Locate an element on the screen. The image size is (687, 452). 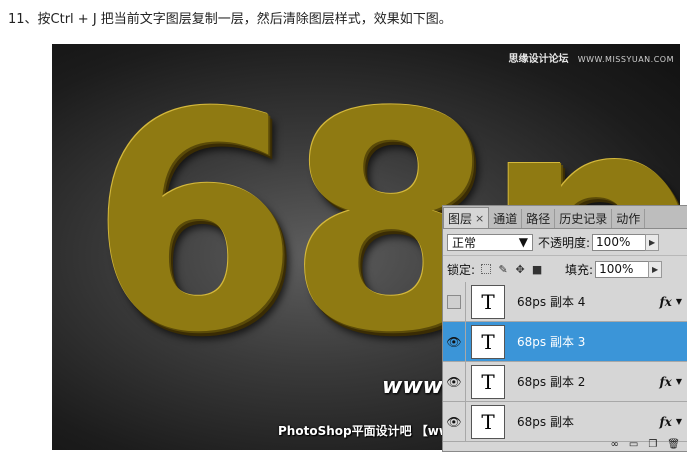
new-group-icon: ▭ is located at coordinates (633, 444).